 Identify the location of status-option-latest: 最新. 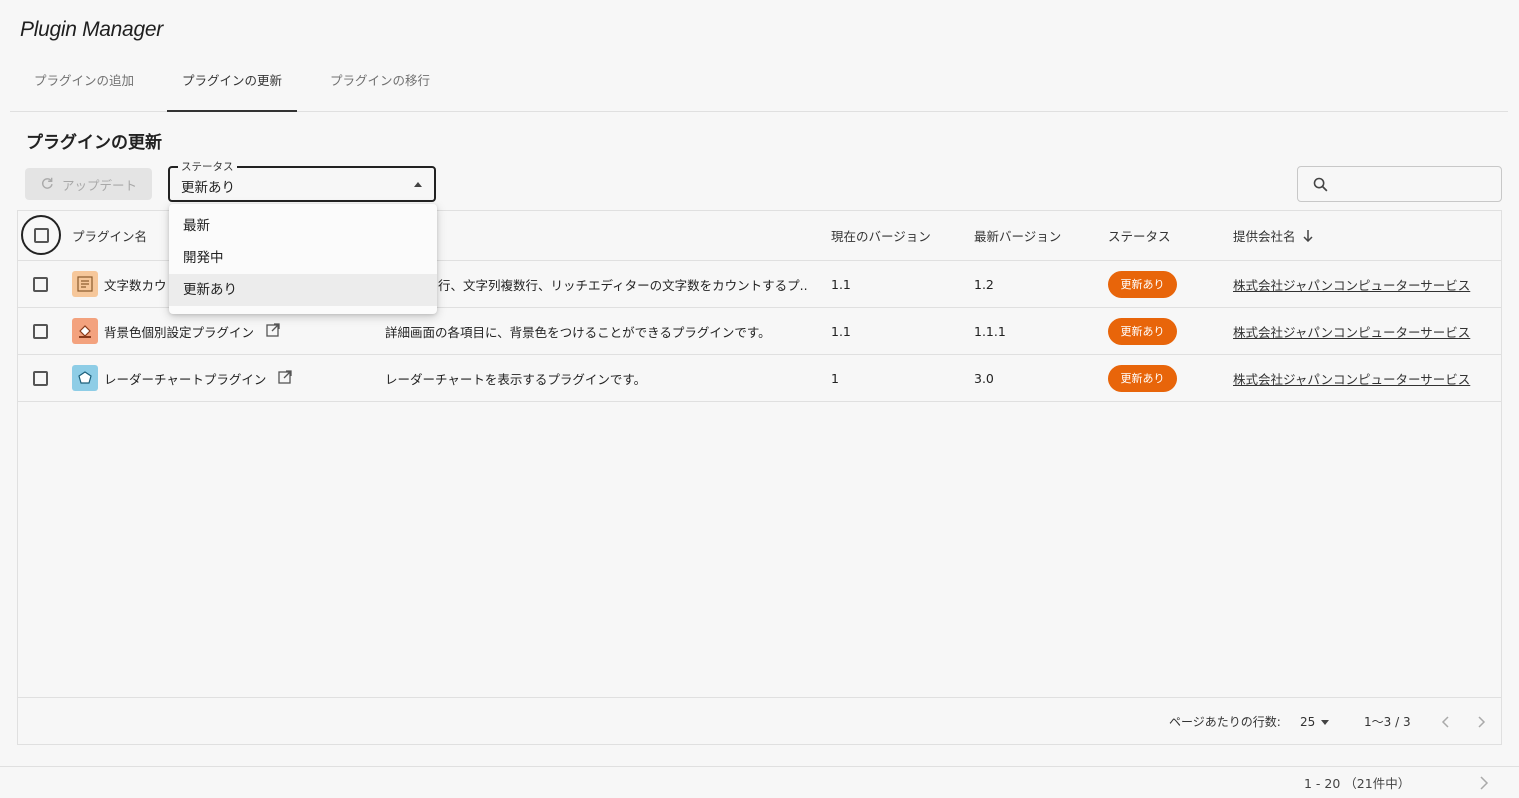
(303, 226).